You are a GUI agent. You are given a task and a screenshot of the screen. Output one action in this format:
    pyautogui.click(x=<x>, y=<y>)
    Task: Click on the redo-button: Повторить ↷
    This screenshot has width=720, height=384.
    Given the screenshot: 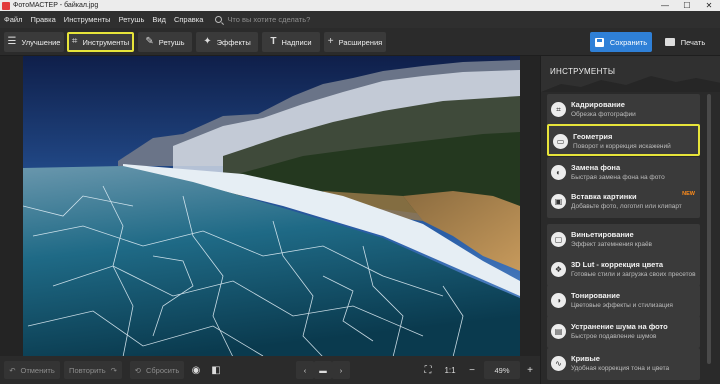 What is the action you would take?
    pyautogui.click(x=93, y=370)
    